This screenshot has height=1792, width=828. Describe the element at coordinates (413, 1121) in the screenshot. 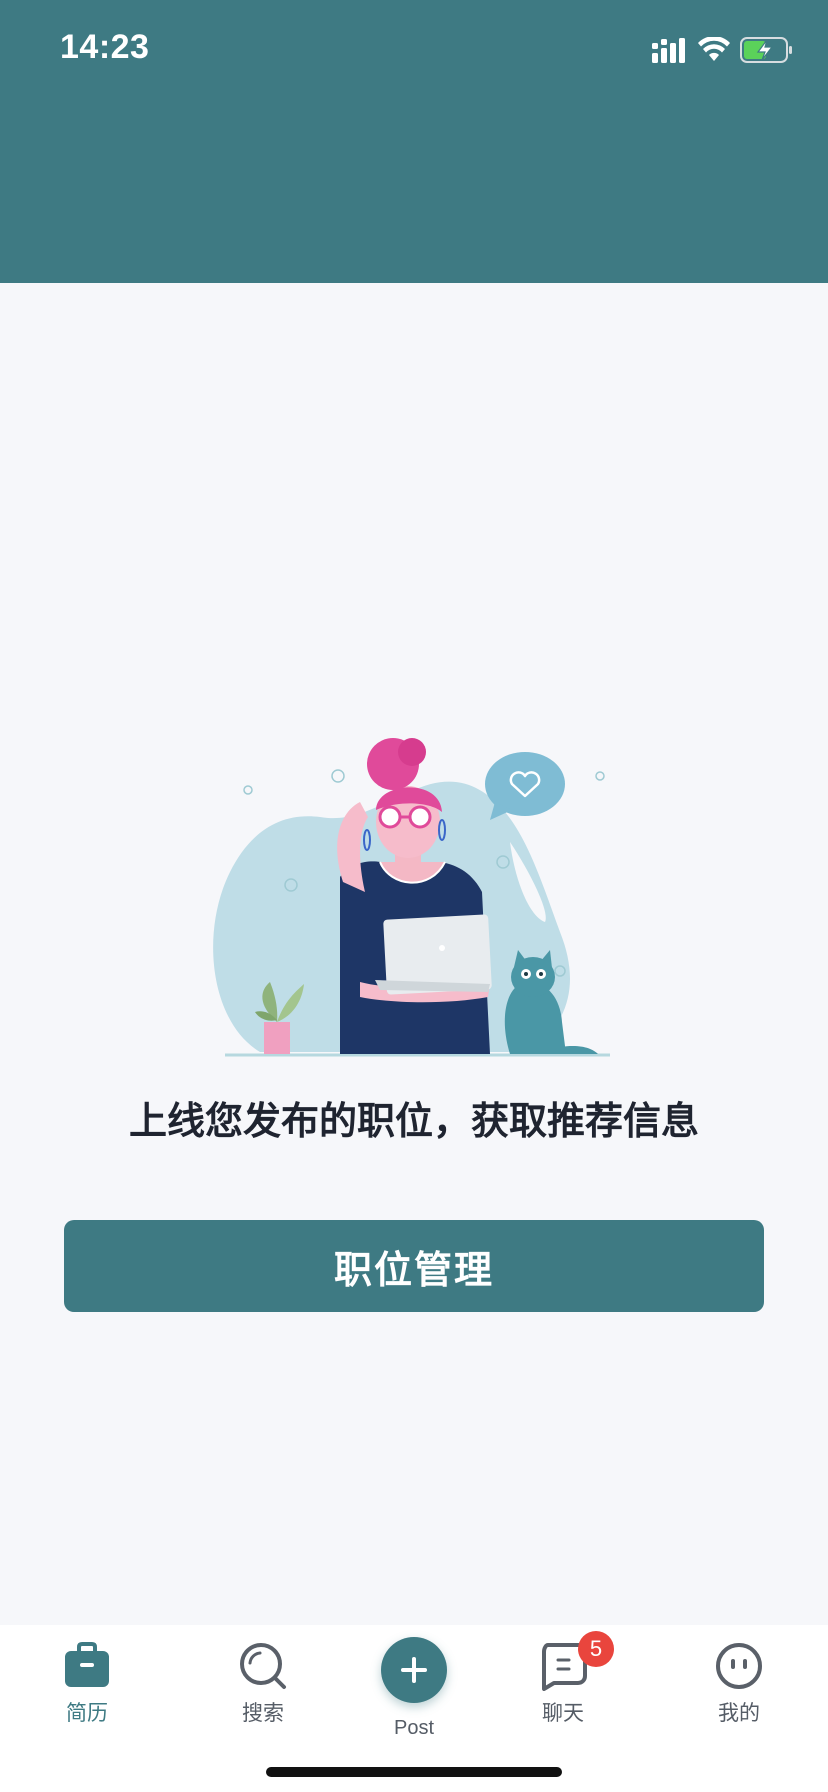

I see `empty-state-message: 上线您发布的职位，获取推荐信息` at that location.